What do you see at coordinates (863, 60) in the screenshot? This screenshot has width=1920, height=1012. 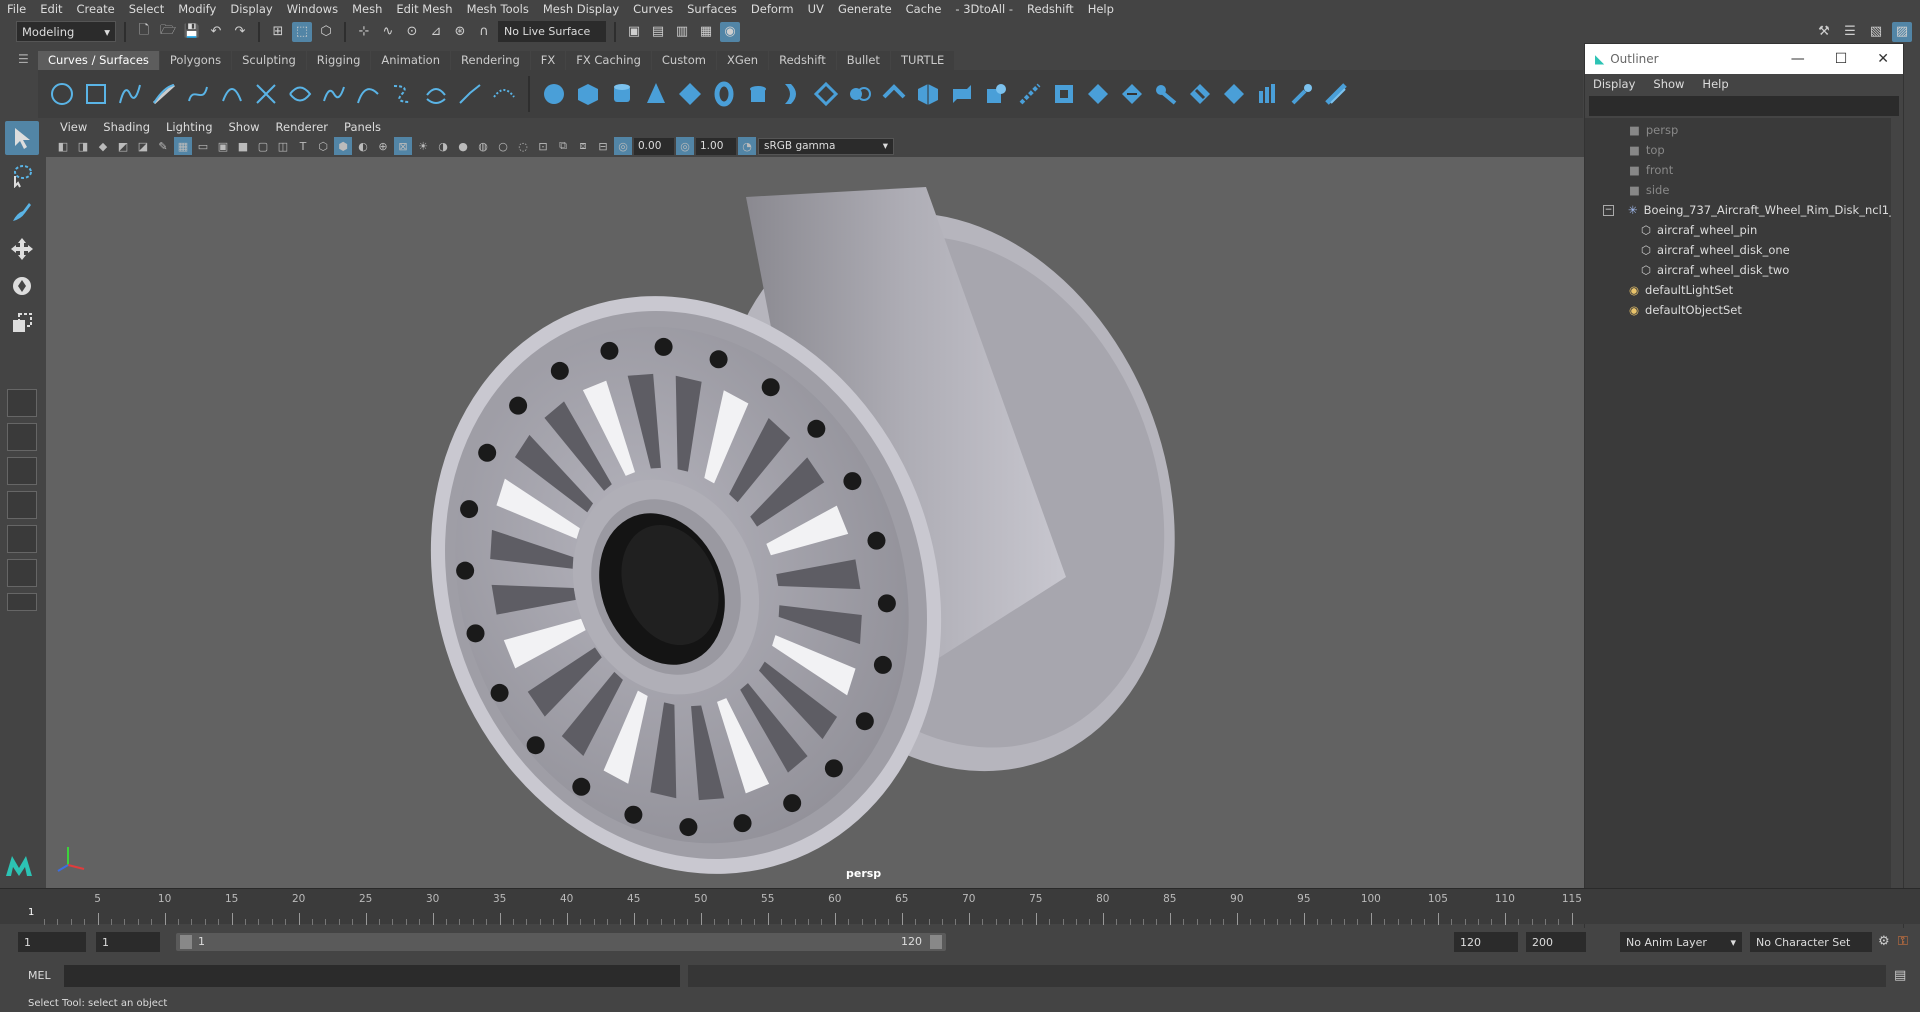 I see `tab-bullet: Bullet` at bounding box center [863, 60].